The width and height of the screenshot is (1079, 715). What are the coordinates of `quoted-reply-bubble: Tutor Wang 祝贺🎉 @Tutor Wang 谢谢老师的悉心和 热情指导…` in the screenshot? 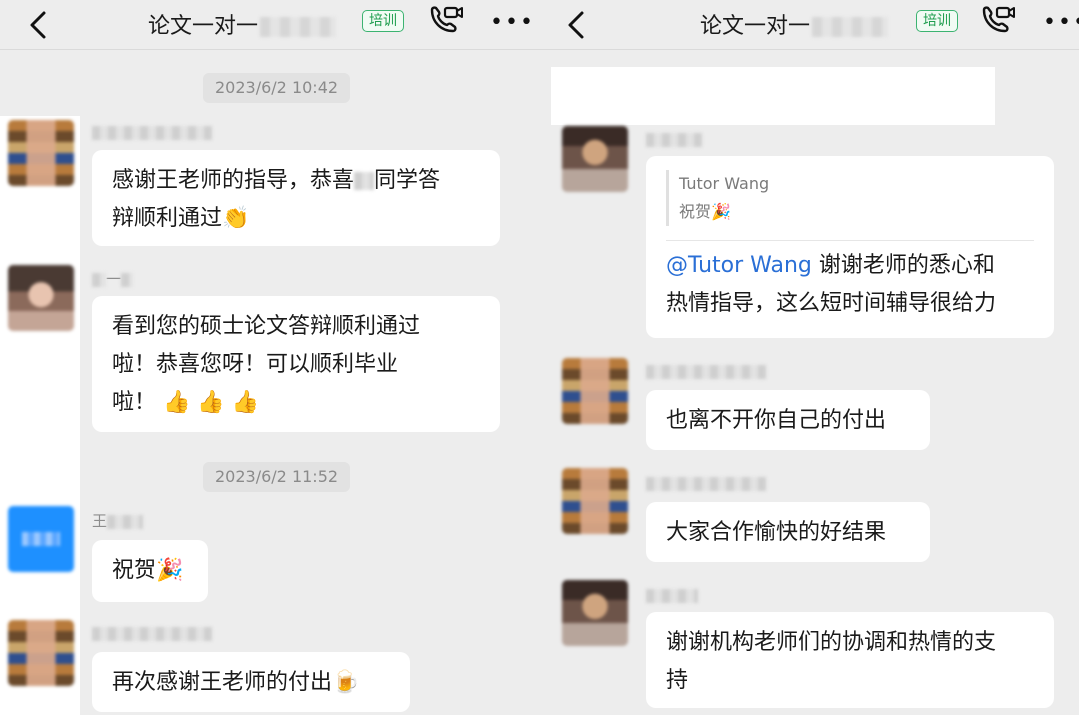 It's located at (850, 247).